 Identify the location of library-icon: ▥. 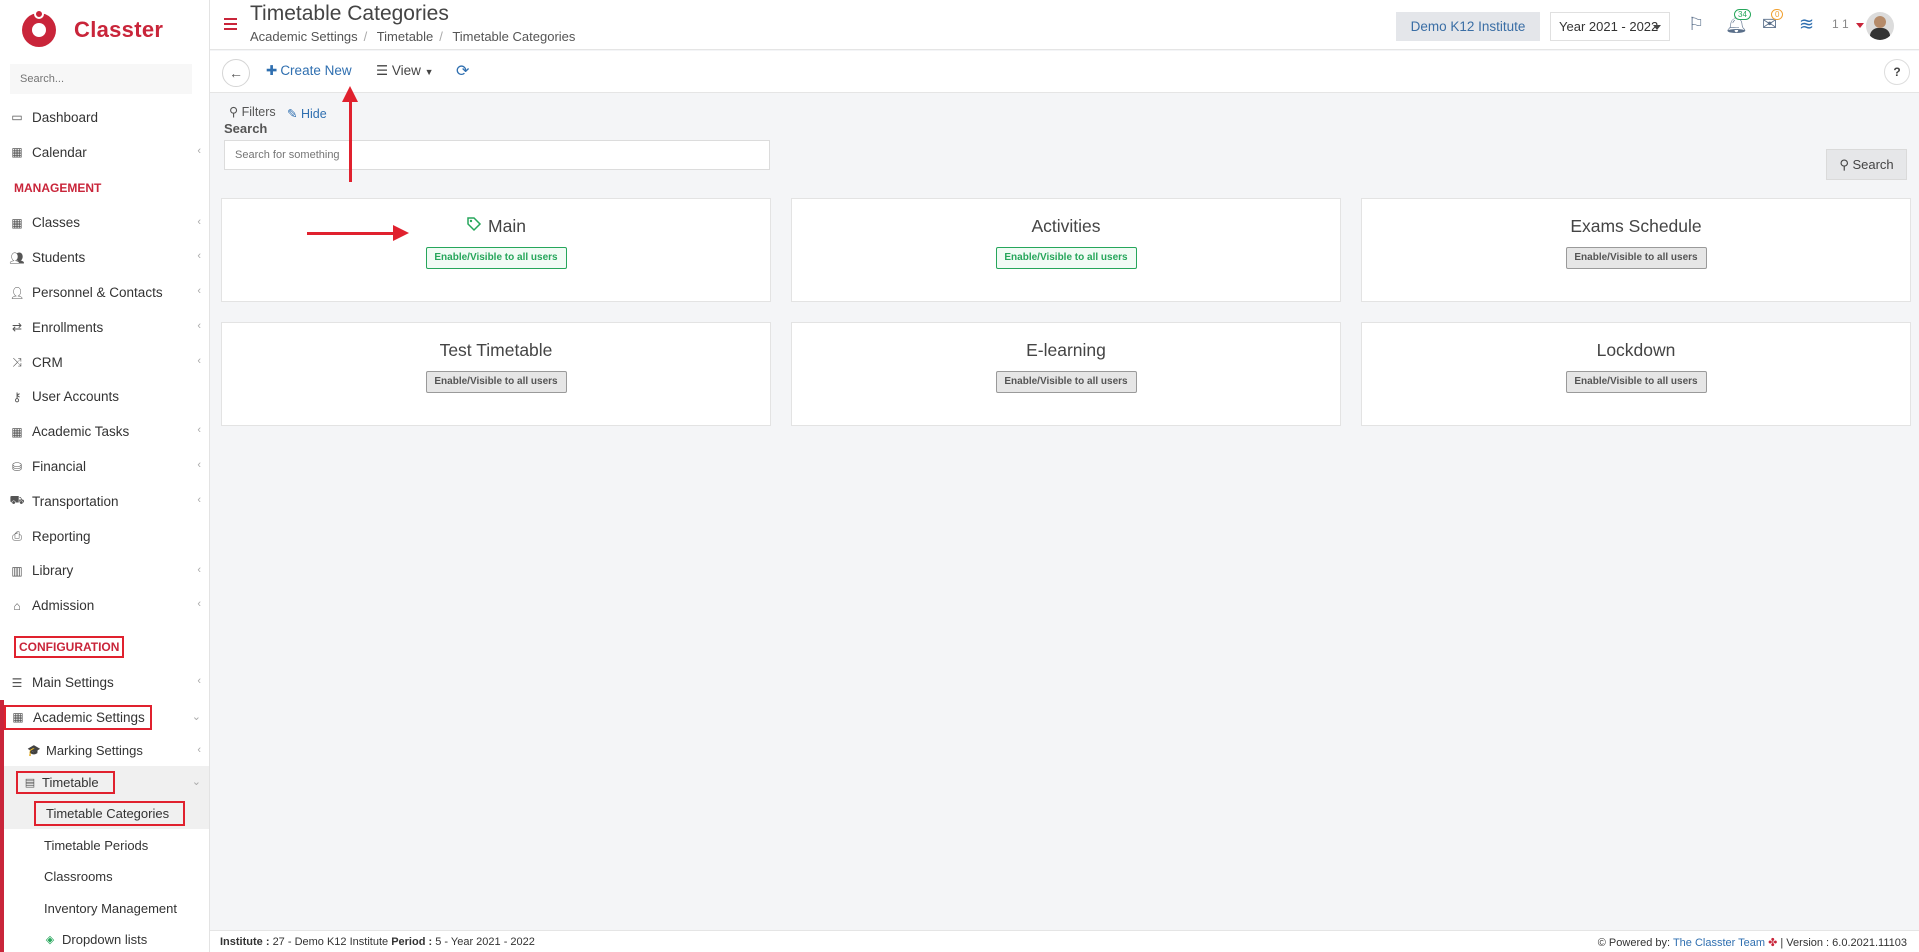
(17, 570).